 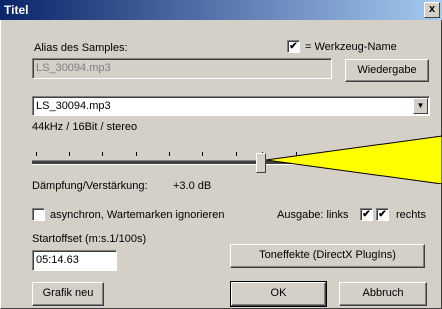 I want to click on tool-name-checkbox: ✔, so click(x=293, y=46).